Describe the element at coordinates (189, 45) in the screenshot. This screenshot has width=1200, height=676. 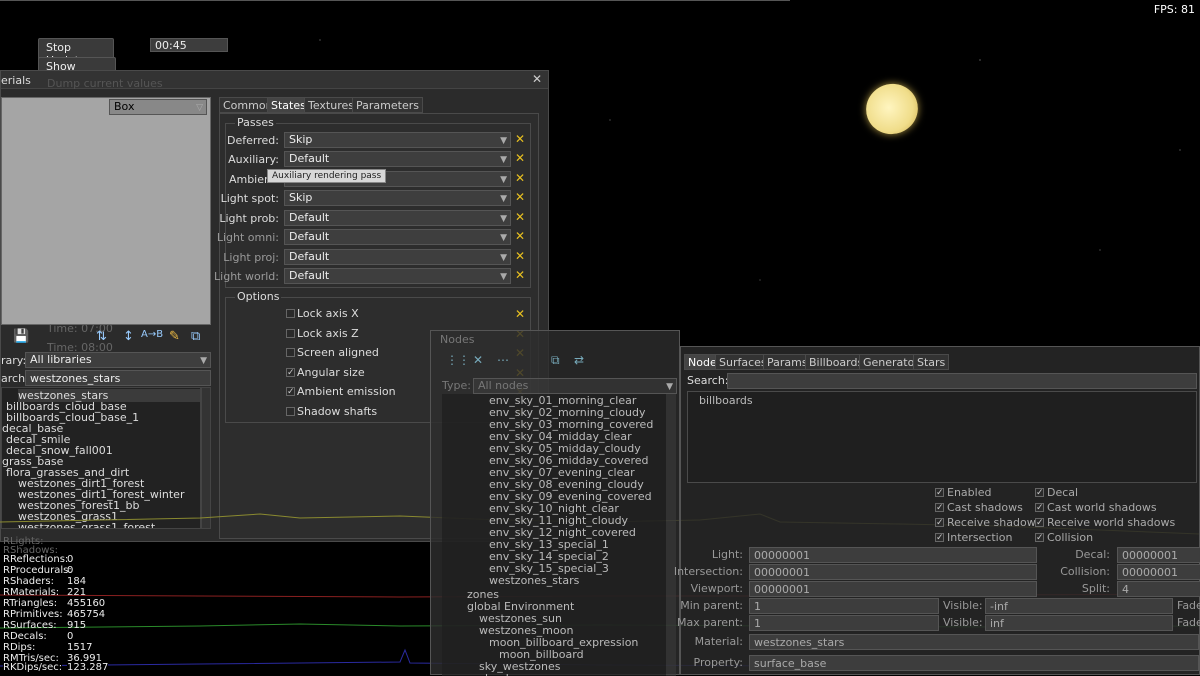
I see `time-field: 00:45` at that location.